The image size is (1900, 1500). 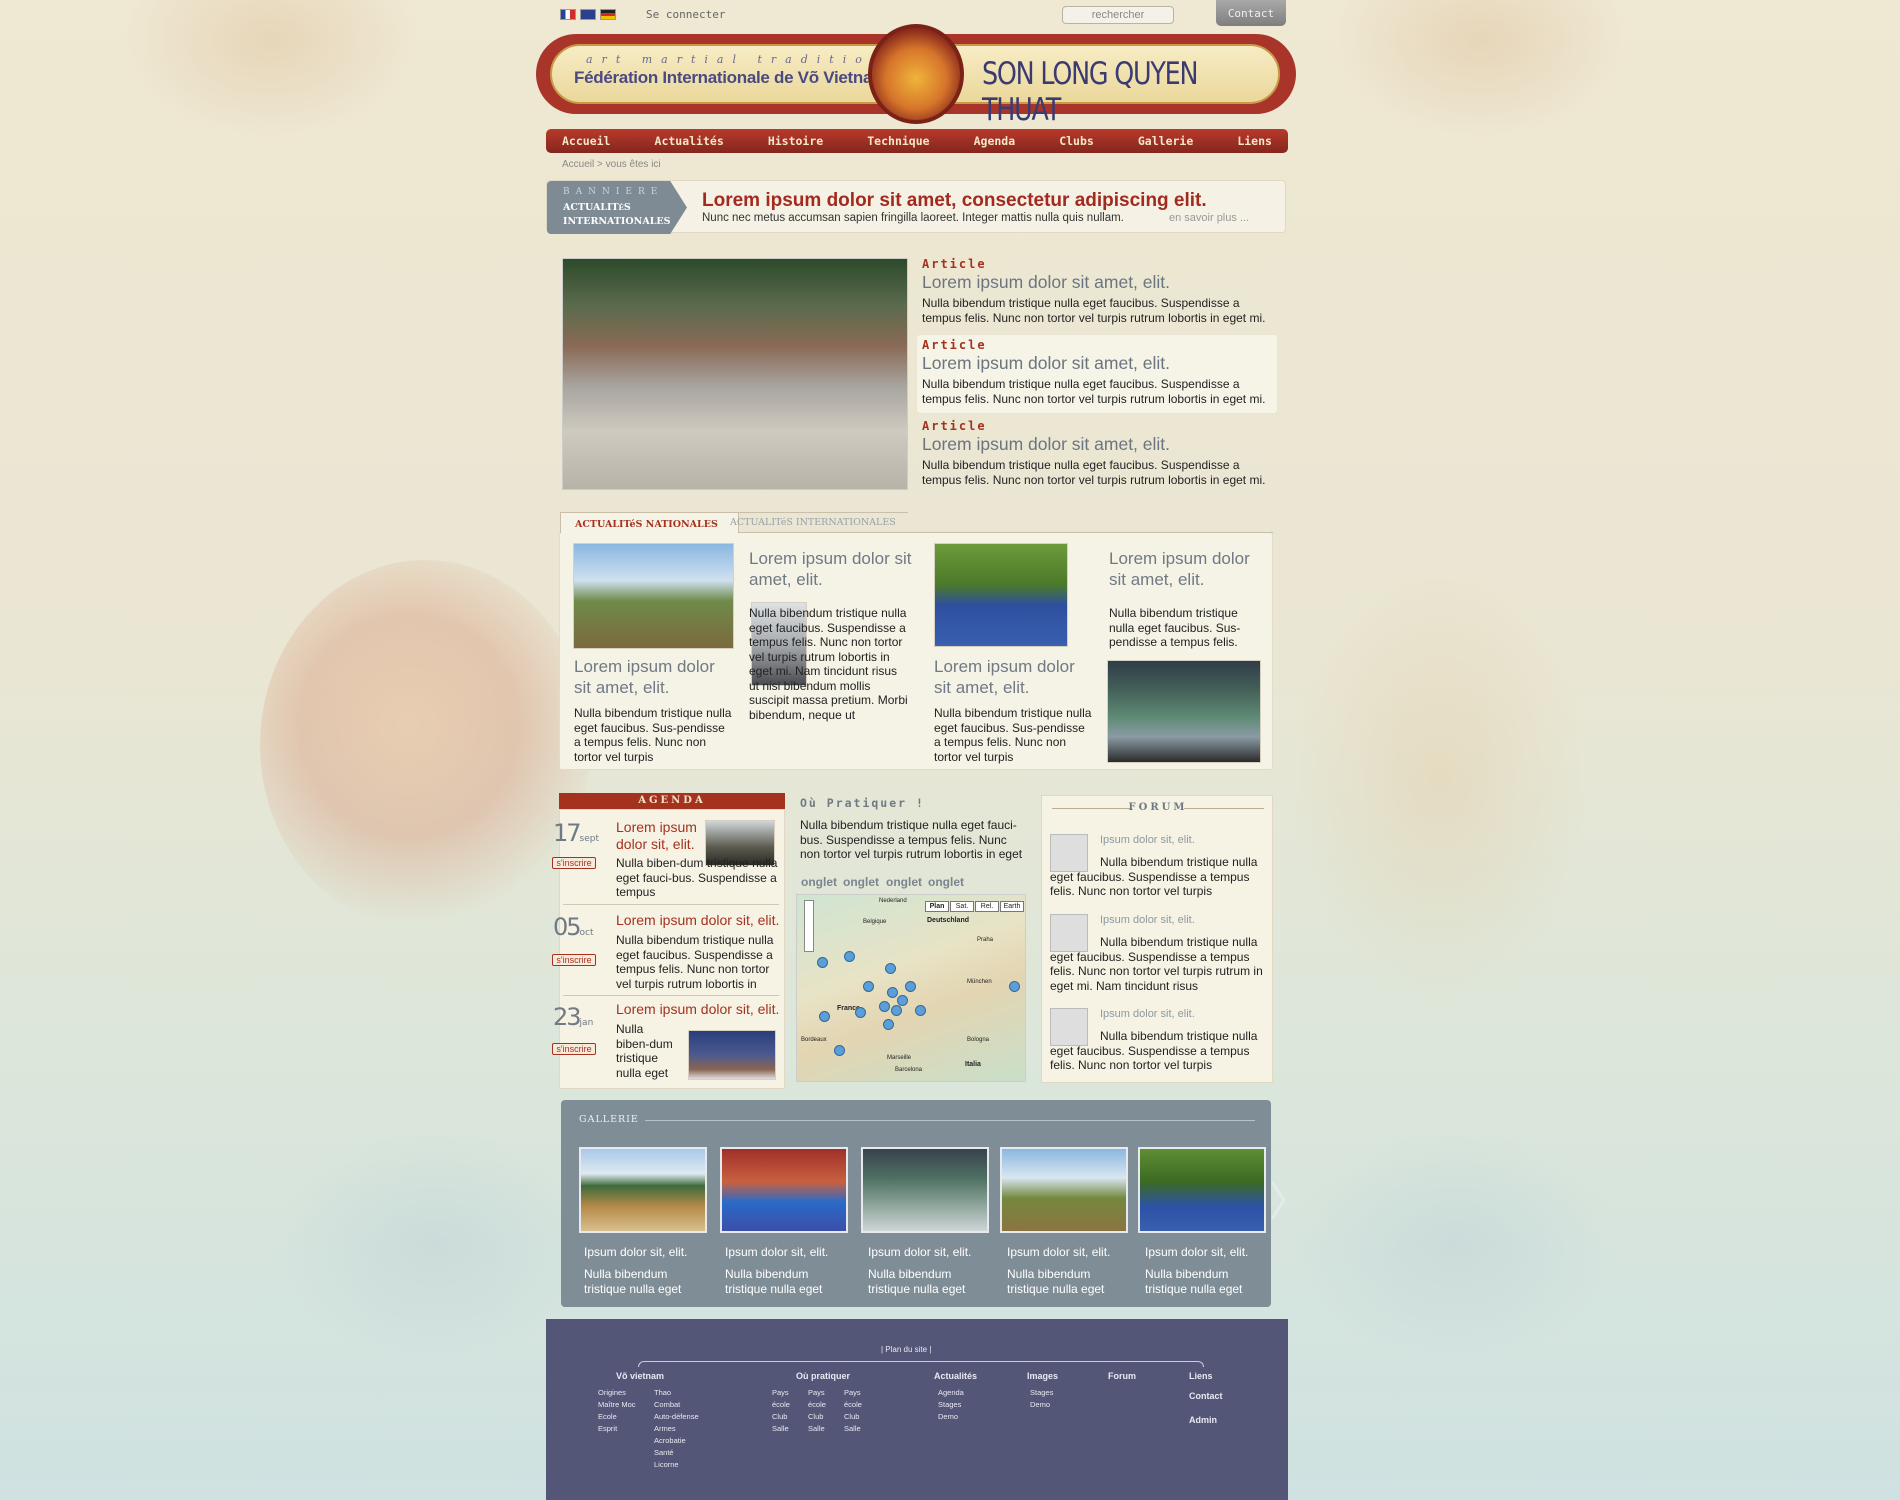 What do you see at coordinates (588, 14) in the screenshot?
I see `uk-flag-icon` at bounding box center [588, 14].